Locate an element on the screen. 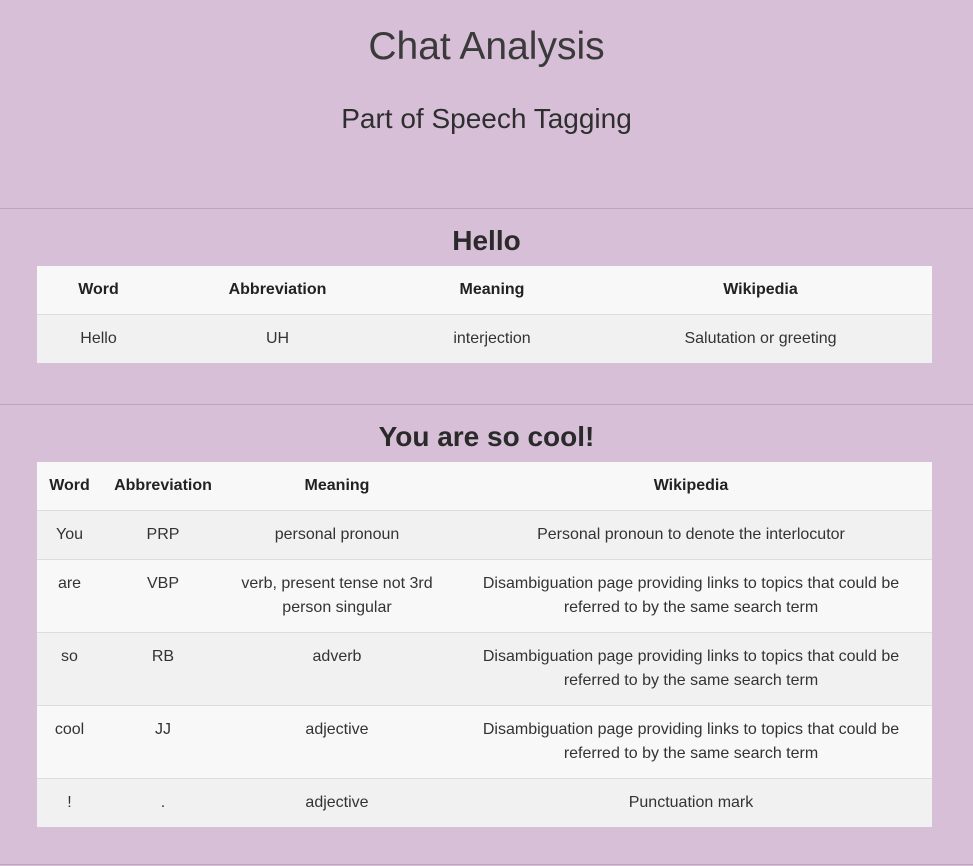  cell-meaning: interjection is located at coordinates (492, 338).